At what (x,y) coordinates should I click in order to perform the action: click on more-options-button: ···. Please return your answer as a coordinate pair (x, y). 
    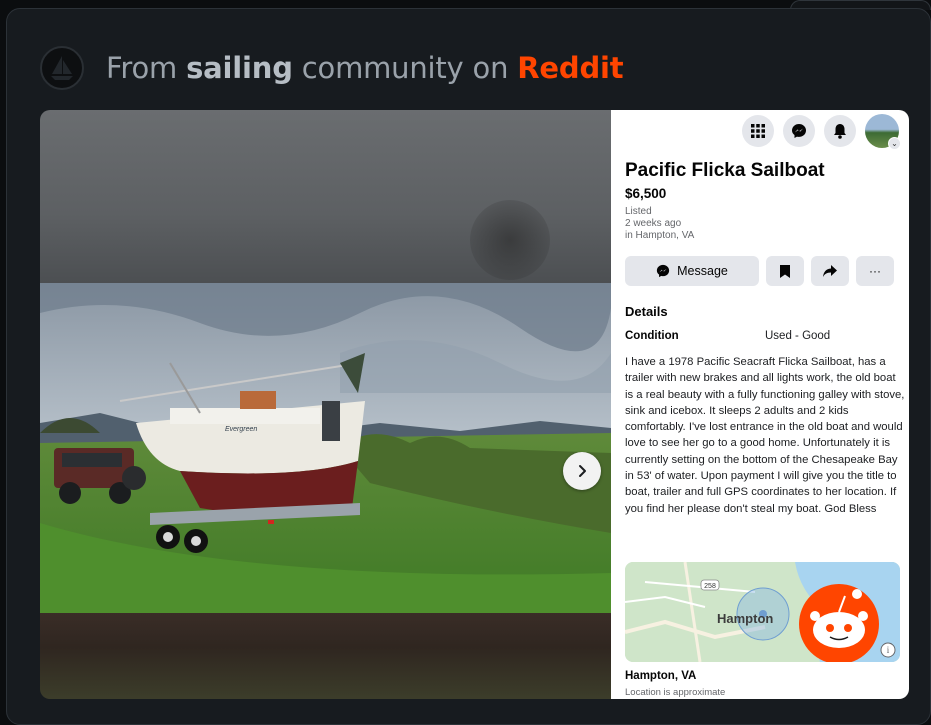
    Looking at the image, I should click on (875, 271).